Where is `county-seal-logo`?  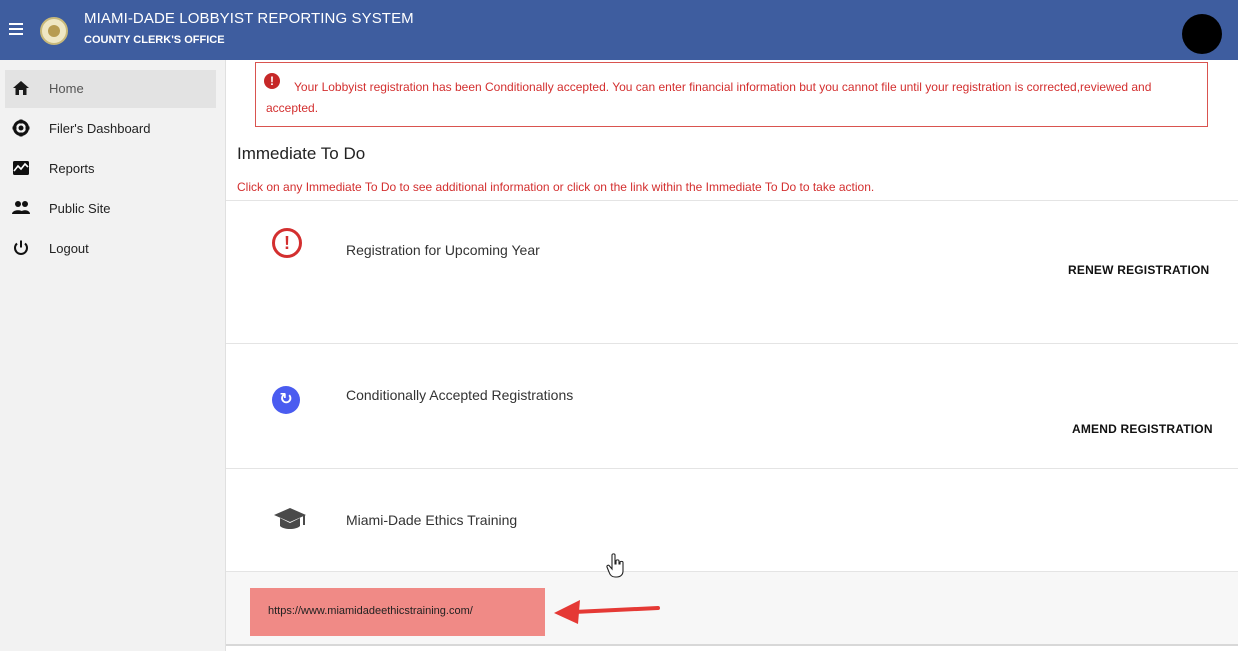 county-seal-logo is located at coordinates (54, 31).